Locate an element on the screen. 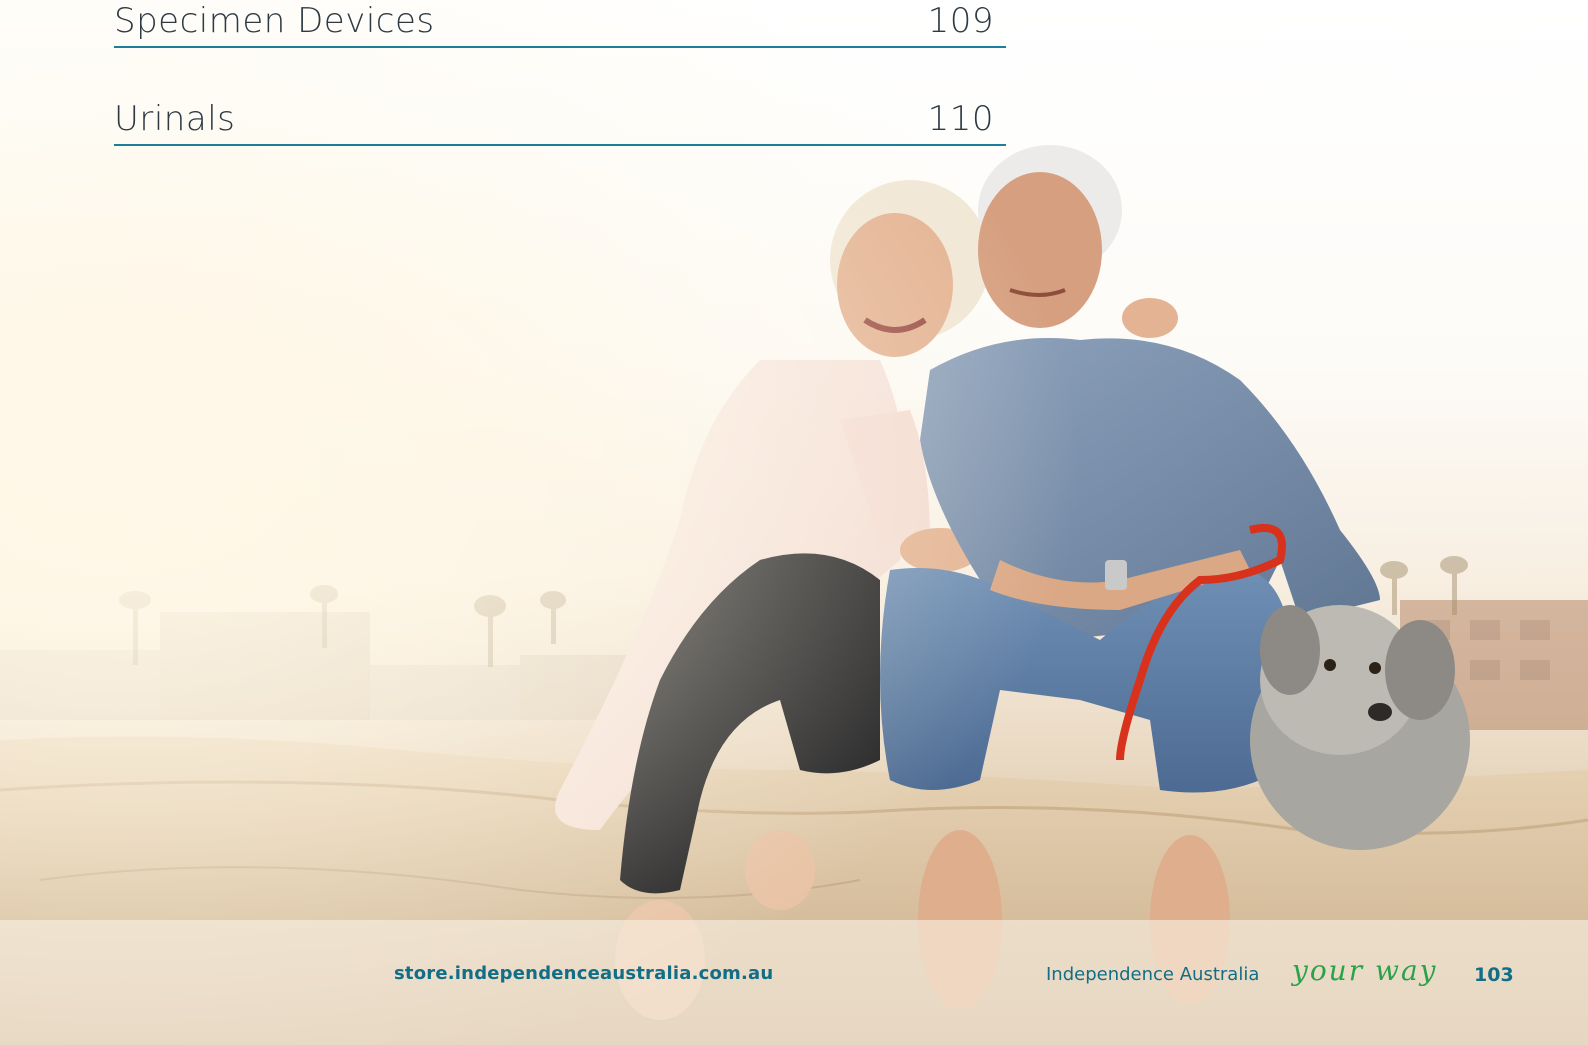 The width and height of the screenshot is (1588, 1045). toc-item-page: 109 is located at coordinates (960, 21).